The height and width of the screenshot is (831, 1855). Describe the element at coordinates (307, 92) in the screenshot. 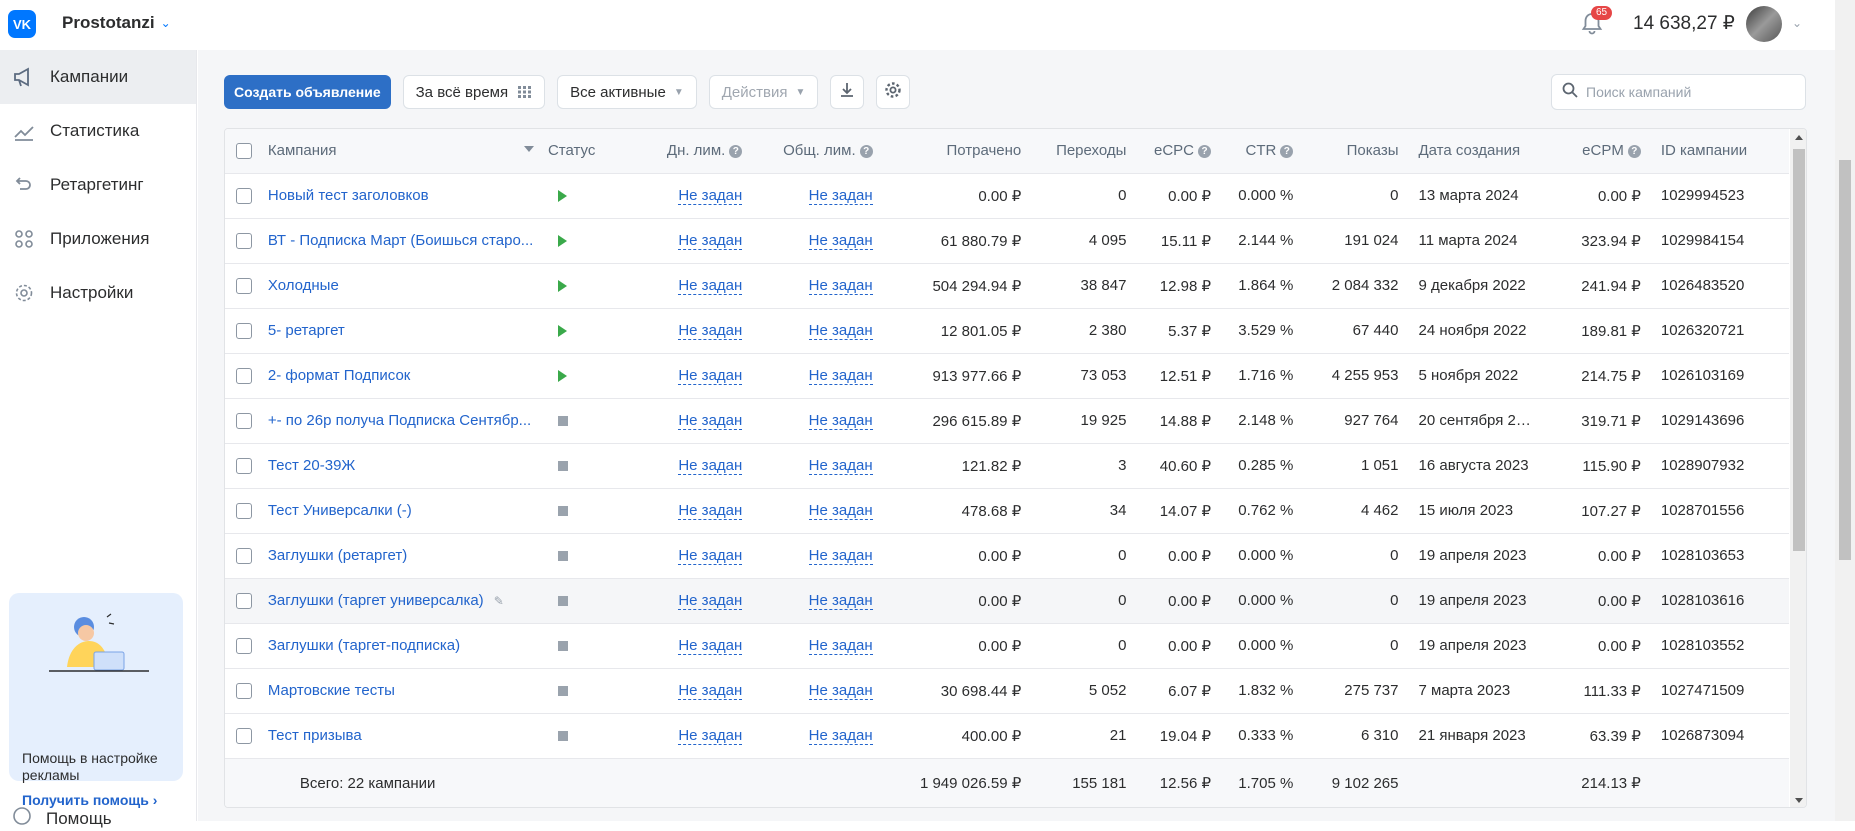

I see `create-ad-button: Создать объявление` at that location.